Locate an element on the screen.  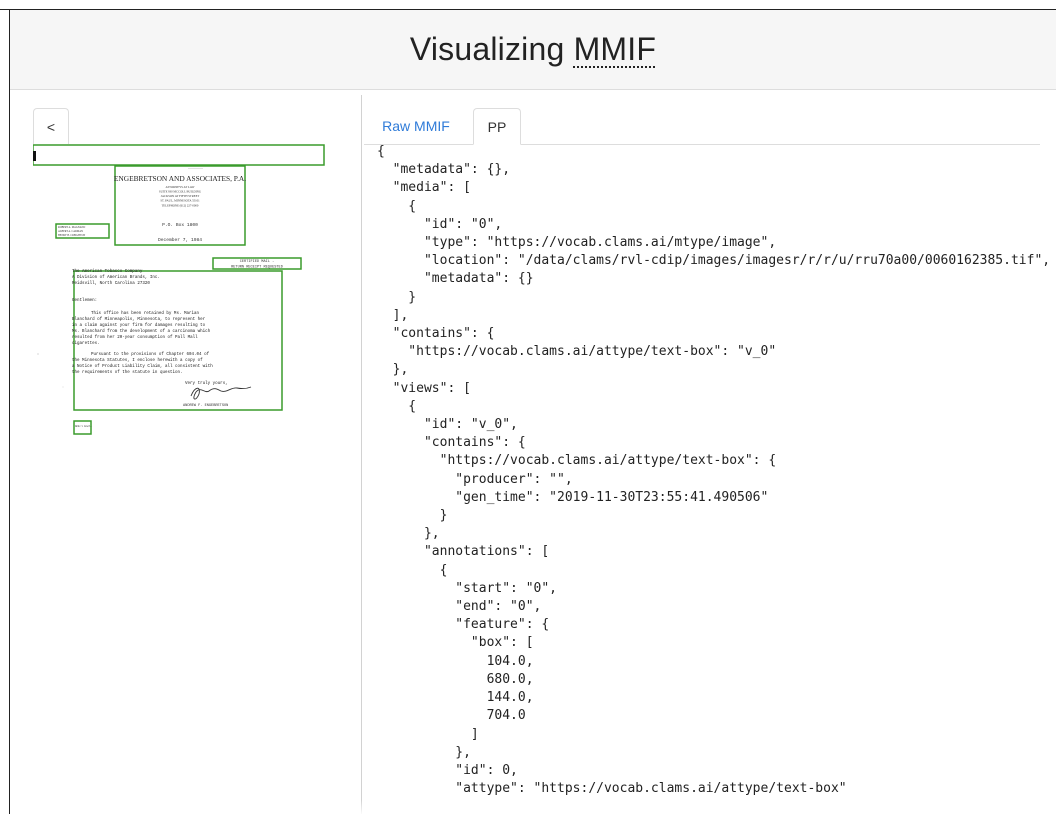
json-line: ] is located at coordinates (428, 734).